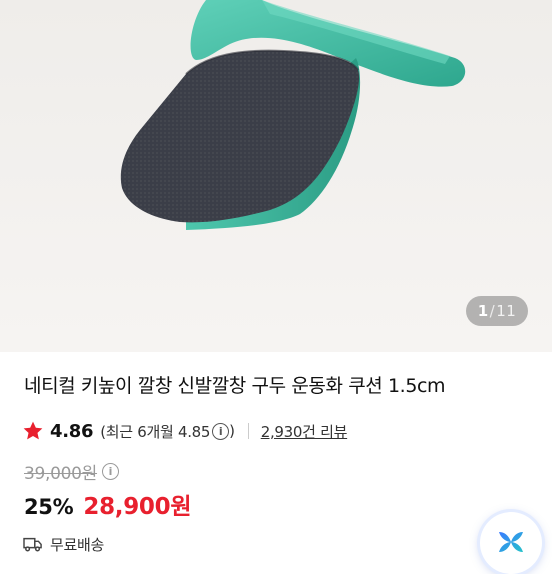  What do you see at coordinates (506, 311) in the screenshot?
I see `total-image-count: 11` at bounding box center [506, 311].